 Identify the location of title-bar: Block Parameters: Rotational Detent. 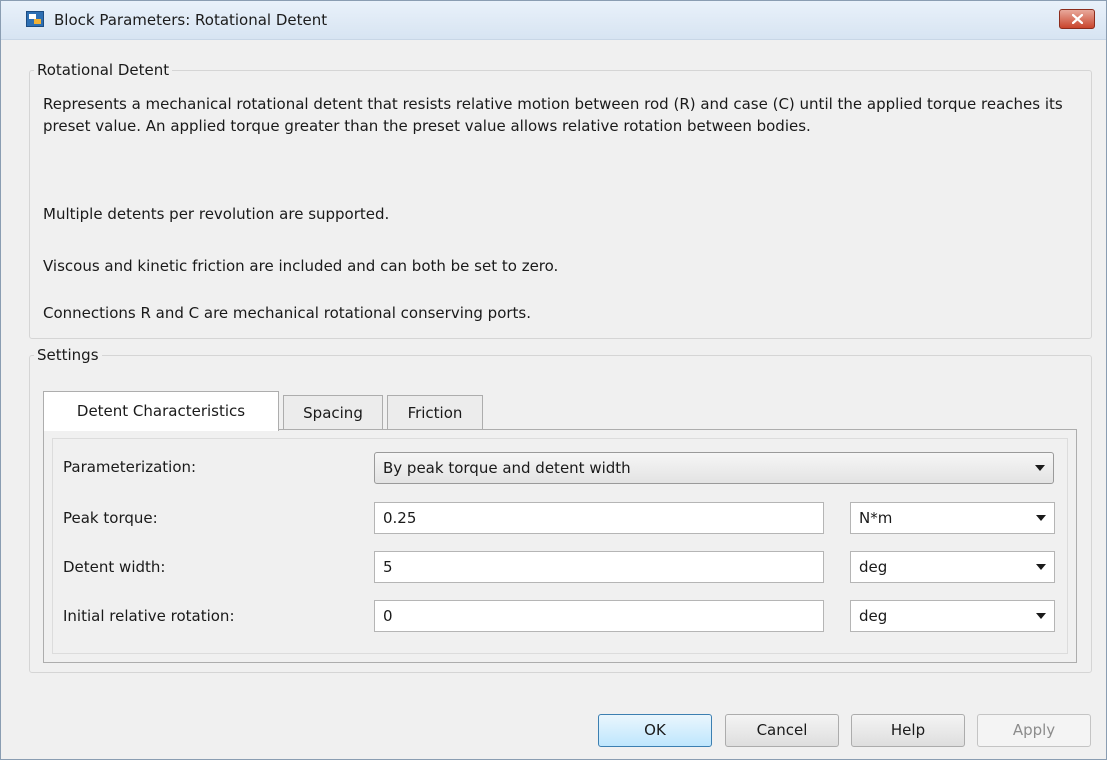
(553, 20).